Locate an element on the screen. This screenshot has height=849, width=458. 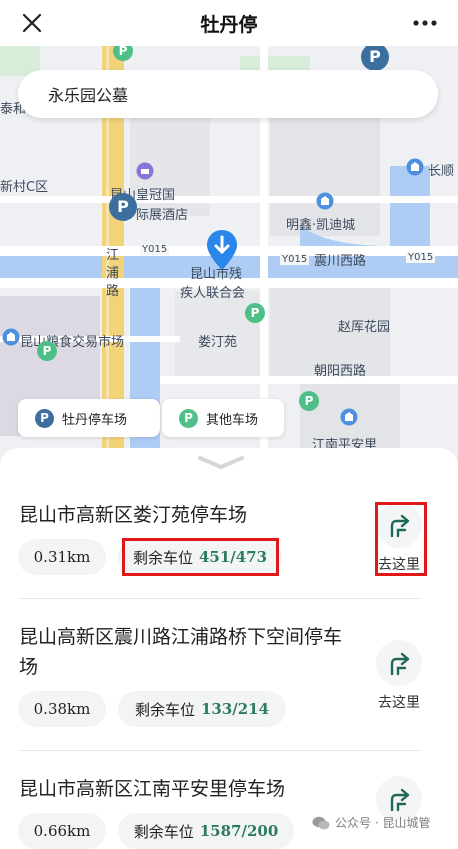
location-pin-icon is located at coordinates (222, 250).